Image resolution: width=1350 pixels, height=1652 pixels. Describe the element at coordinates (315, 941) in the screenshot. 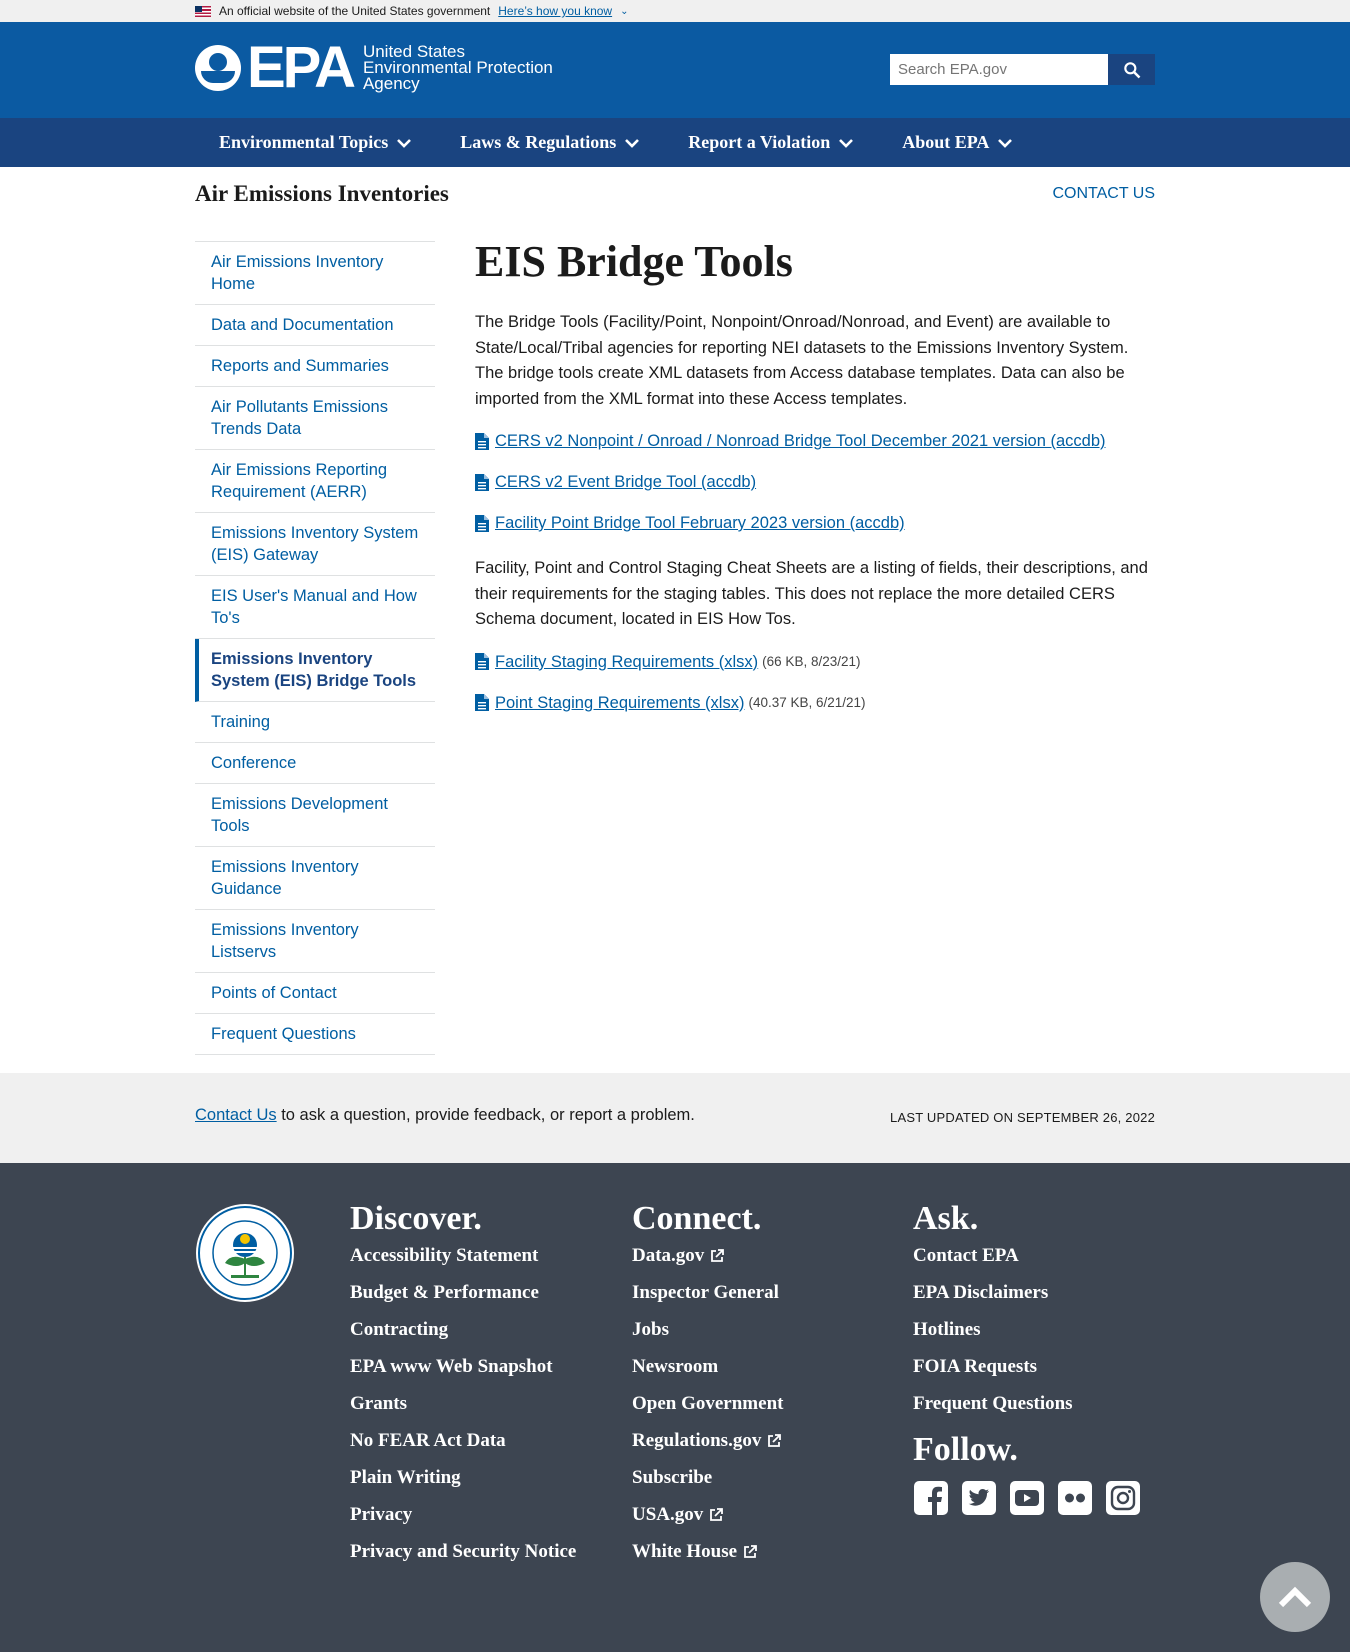

I see `sidebar-item-listservs: Emissions Inventory Listservs` at that location.